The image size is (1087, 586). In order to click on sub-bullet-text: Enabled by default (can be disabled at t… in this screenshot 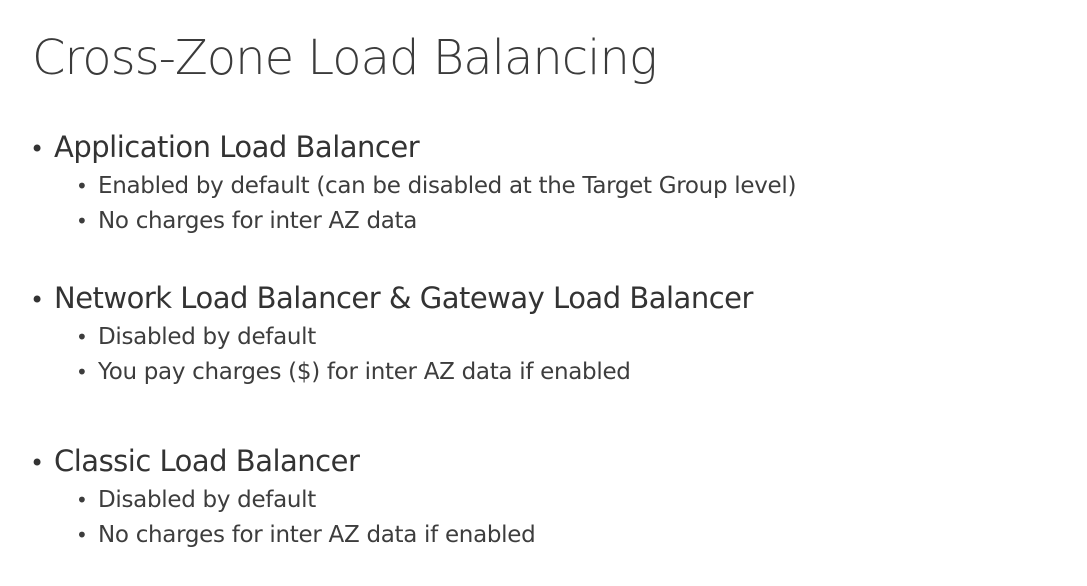, I will do `click(447, 186)`.